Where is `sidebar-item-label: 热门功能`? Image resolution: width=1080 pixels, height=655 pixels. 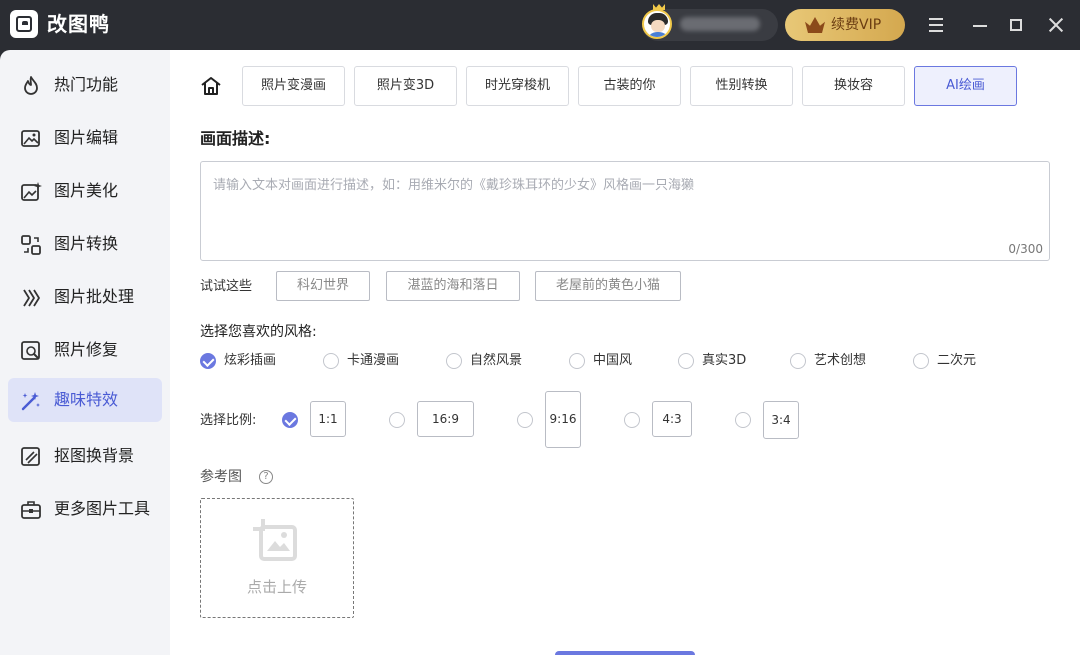 sidebar-item-label: 热门功能 is located at coordinates (86, 84).